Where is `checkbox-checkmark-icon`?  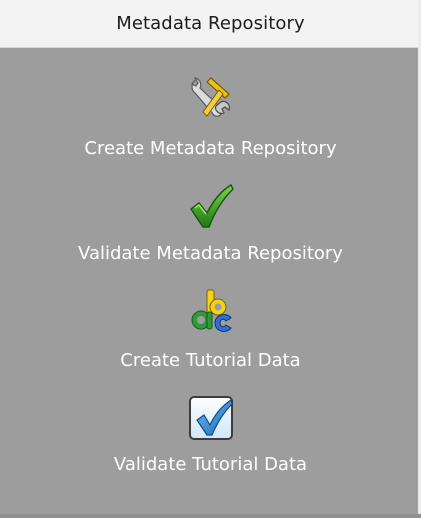 checkbox-checkmark-icon is located at coordinates (210, 418).